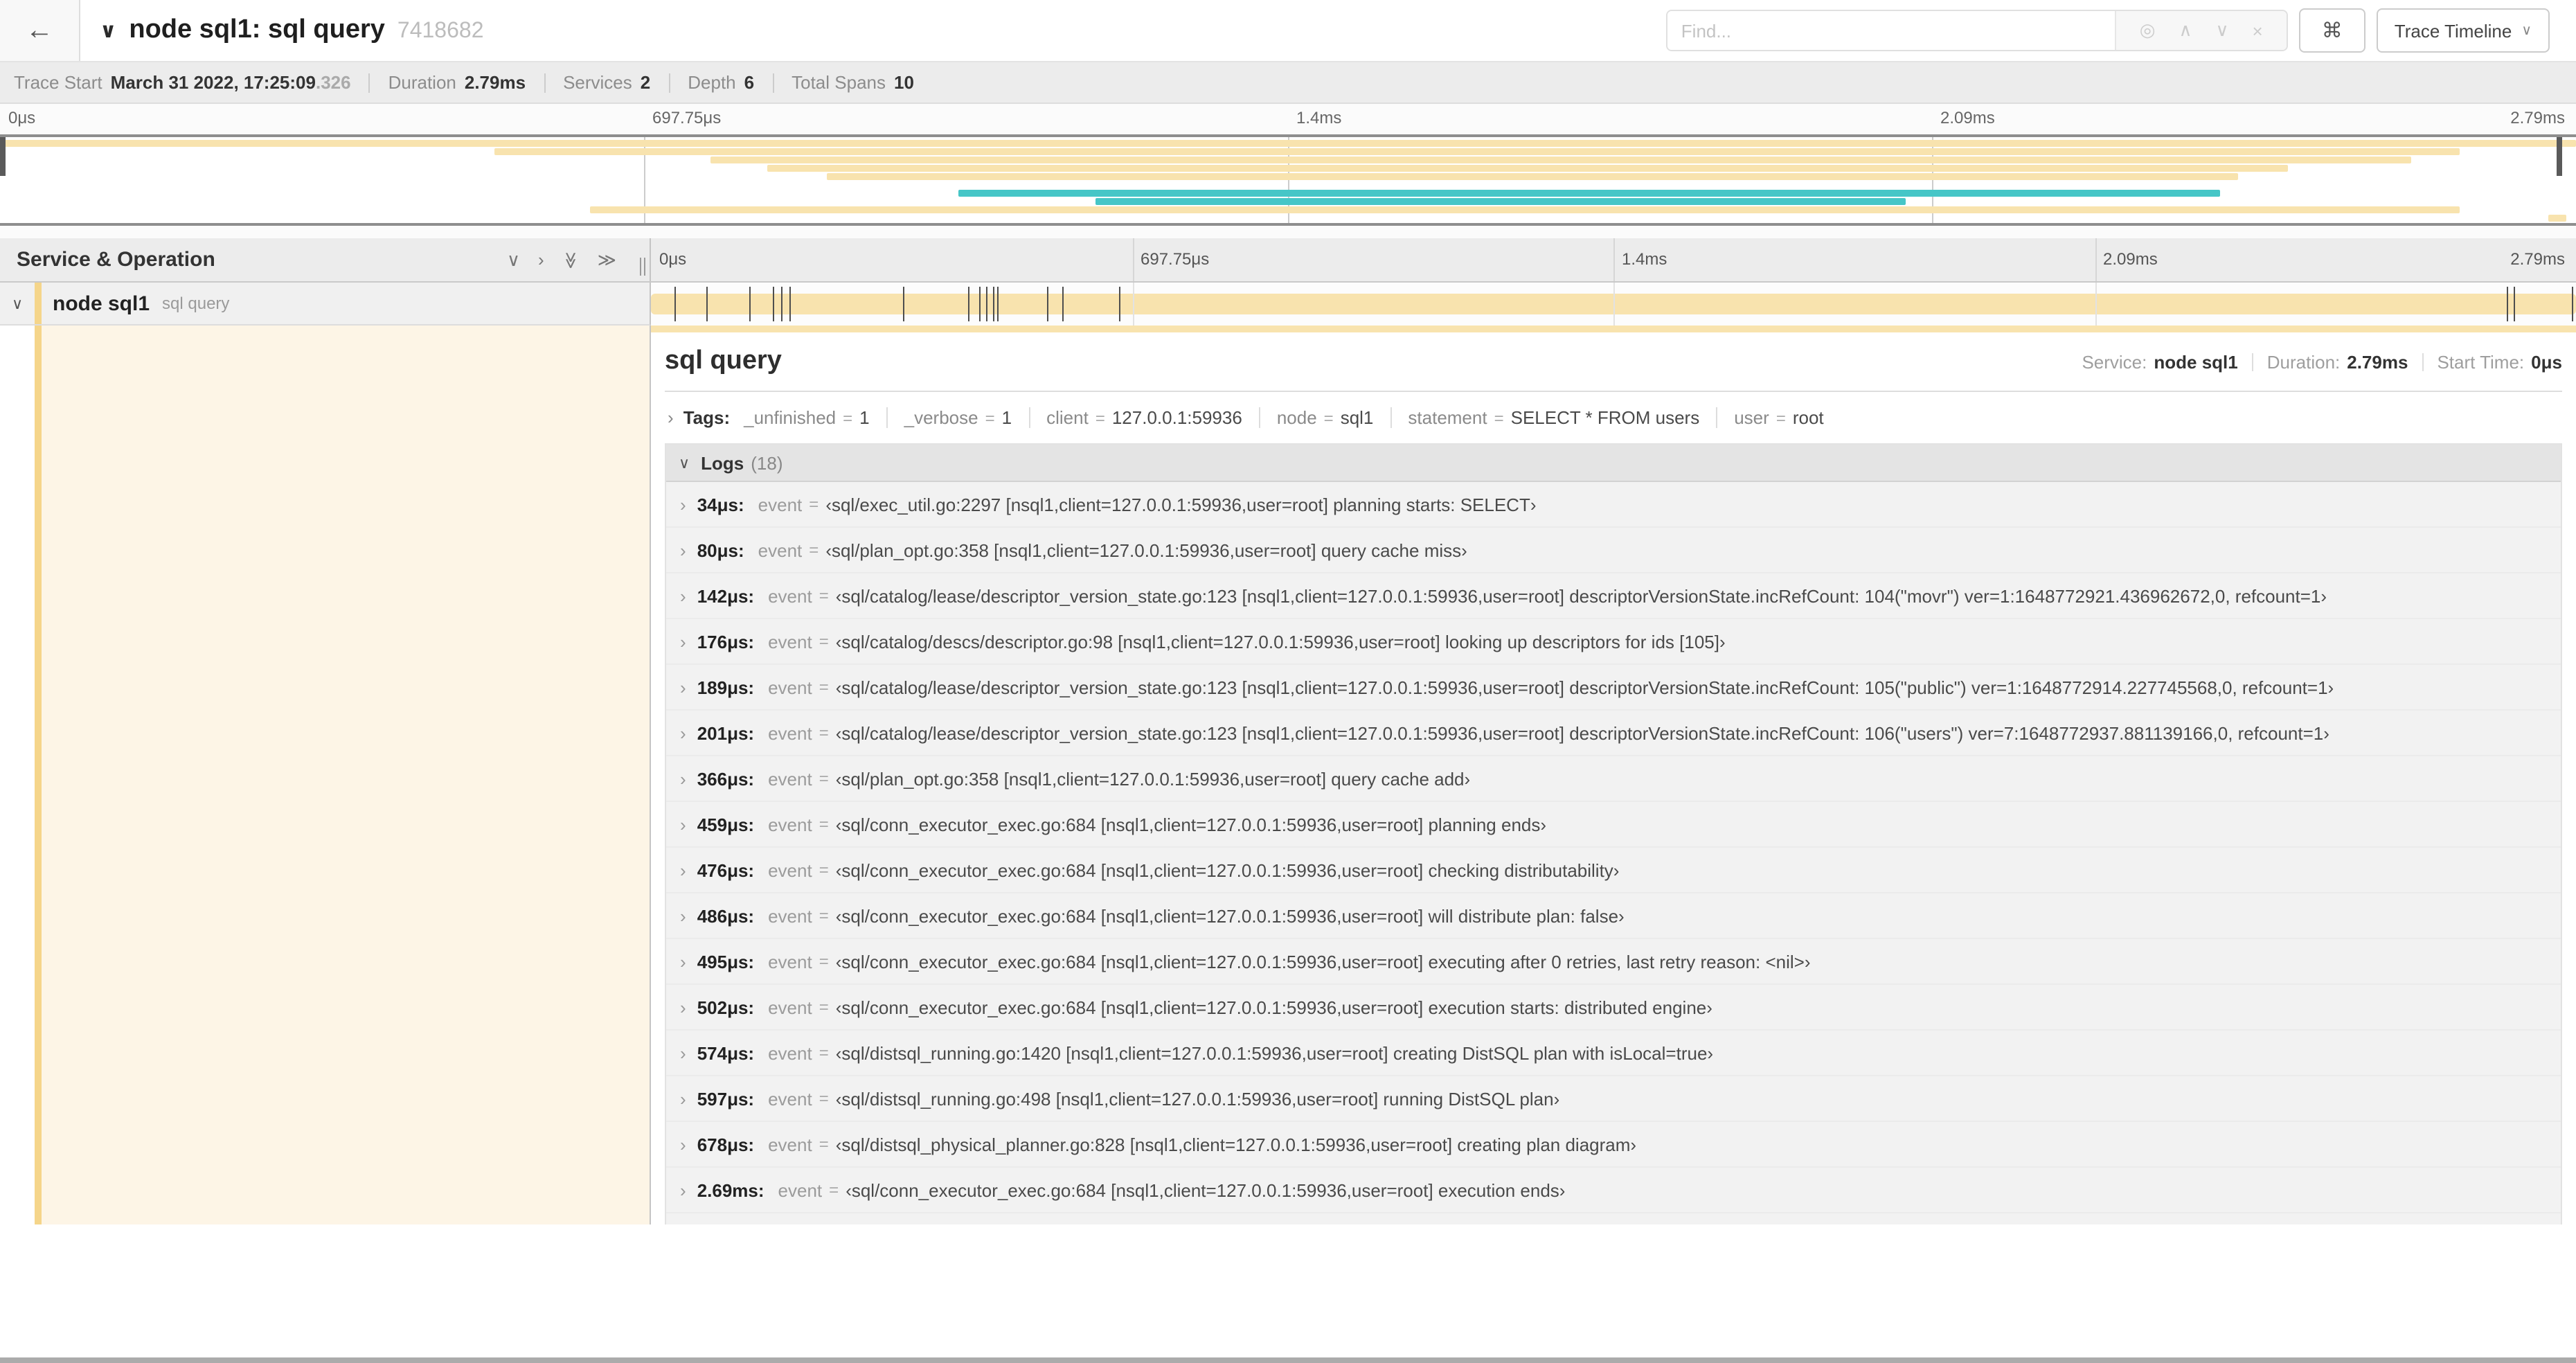  Describe the element at coordinates (642, 267) in the screenshot. I see `column-resizer-grip` at that location.